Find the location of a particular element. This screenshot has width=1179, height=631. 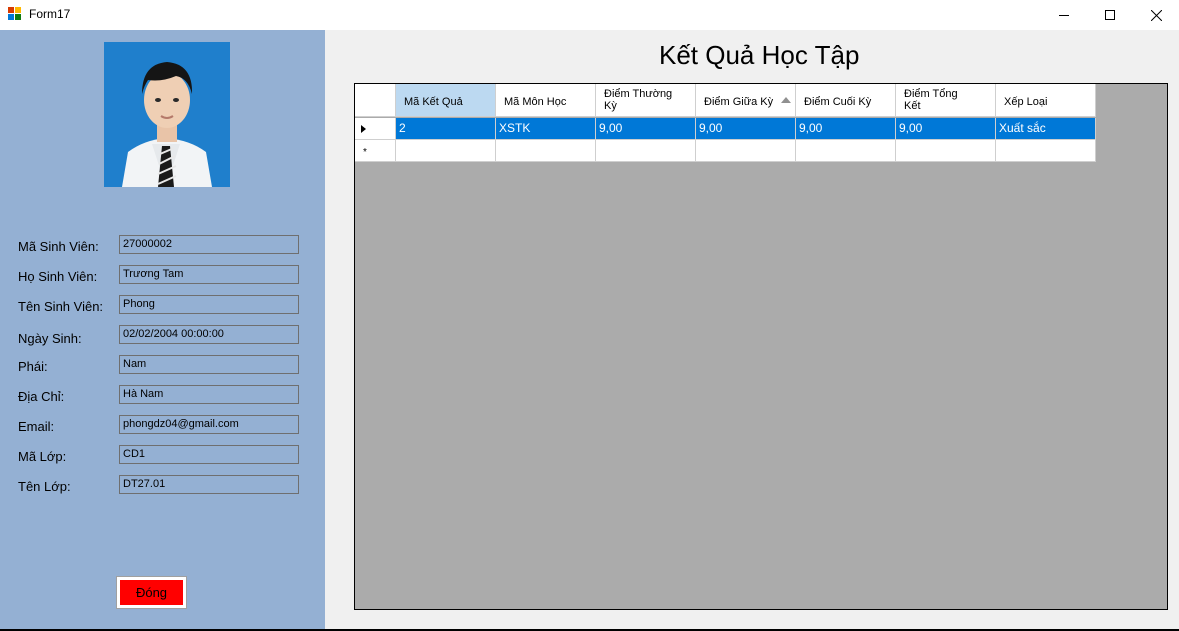

column-header-label: Xếp Loại is located at coordinates (1026, 101).